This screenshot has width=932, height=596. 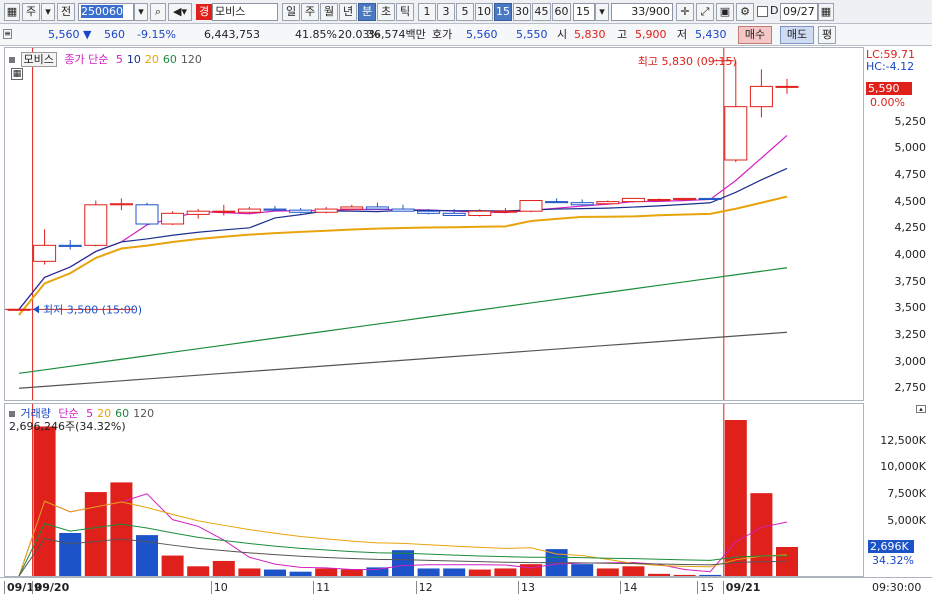 I want to click on low-price: 5,430, so click(x=711, y=34).